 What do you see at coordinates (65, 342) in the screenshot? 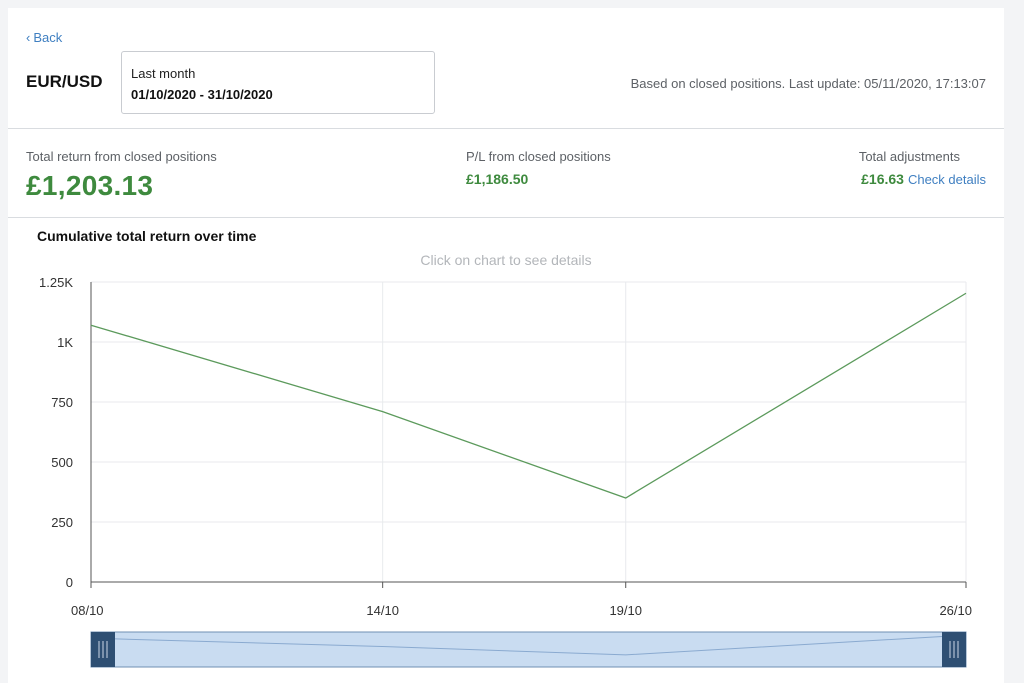
I see `y-tick-label: 1K` at bounding box center [65, 342].